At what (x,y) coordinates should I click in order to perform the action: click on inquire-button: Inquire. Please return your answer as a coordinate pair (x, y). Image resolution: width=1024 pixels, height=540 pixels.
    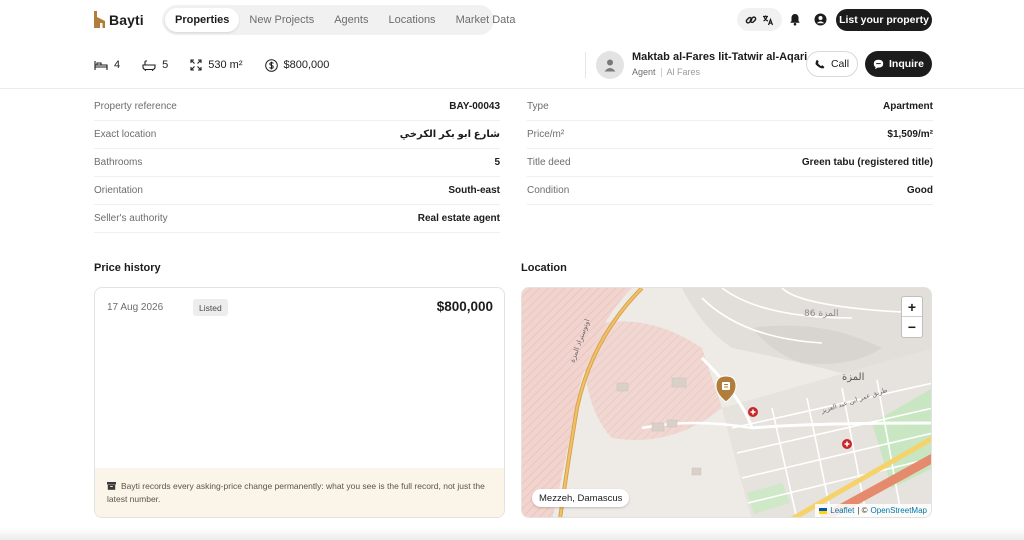
    Looking at the image, I should click on (898, 64).